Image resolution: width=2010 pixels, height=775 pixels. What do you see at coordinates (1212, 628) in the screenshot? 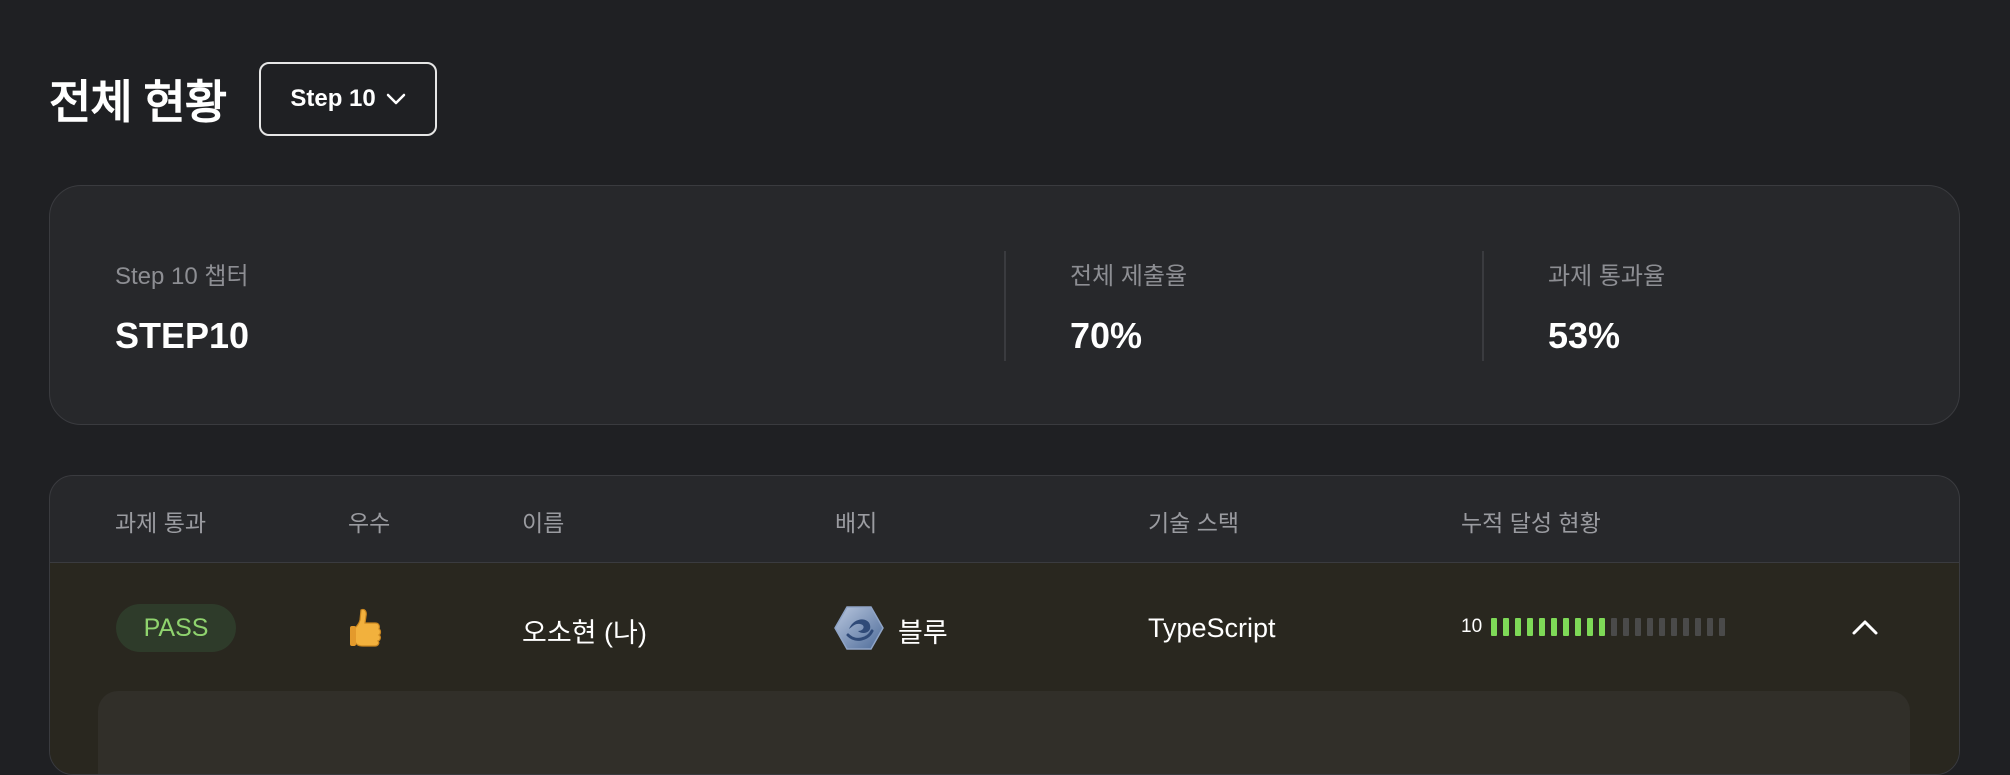
I see `tech-stack: TypeScript` at bounding box center [1212, 628].